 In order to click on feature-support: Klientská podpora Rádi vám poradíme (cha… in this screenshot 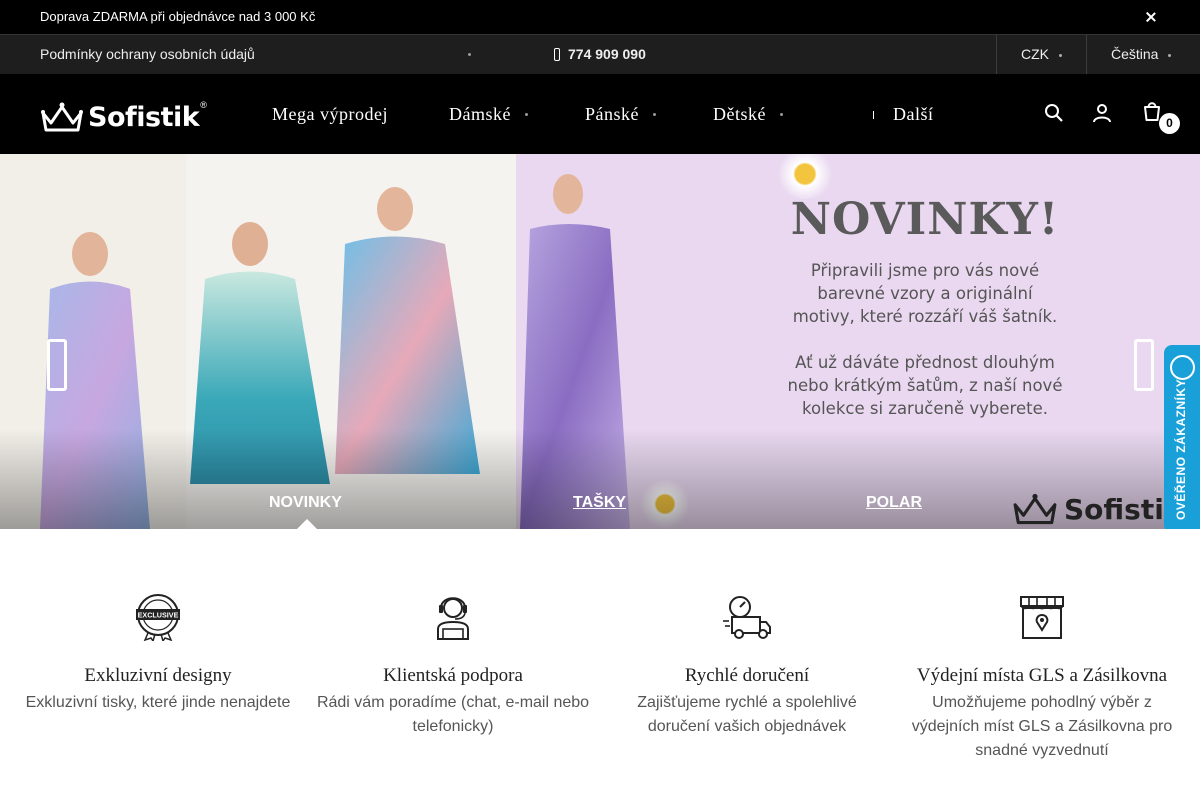, I will do `click(453, 665)`.